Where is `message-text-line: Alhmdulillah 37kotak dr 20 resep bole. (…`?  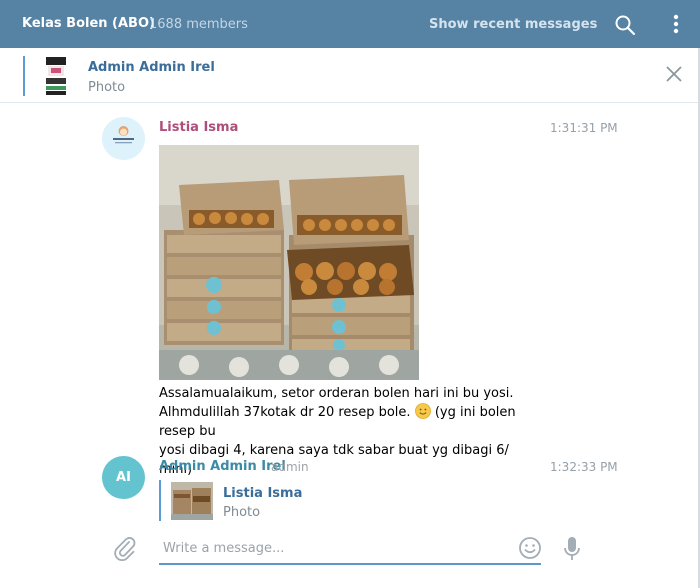 message-text-line: Alhmdulillah 37kotak dr 20 resep bole. (… is located at coordinates (351, 422).